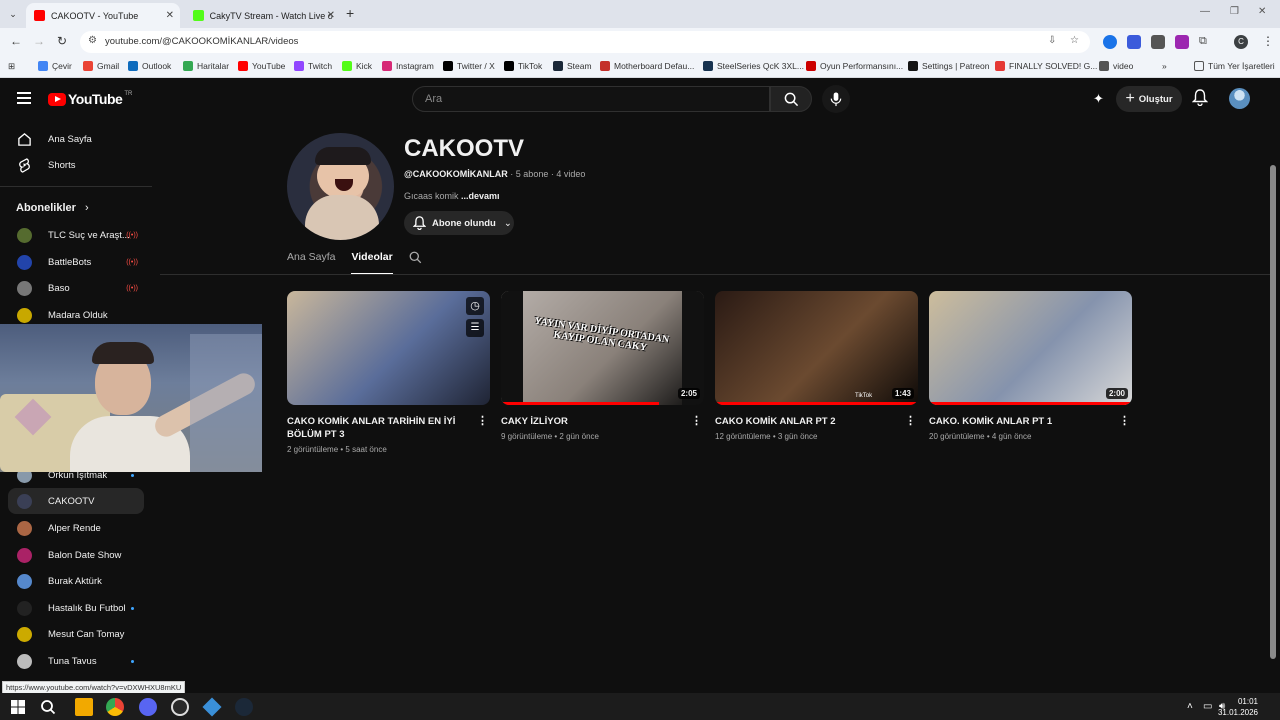 The width and height of the screenshot is (1280, 720). I want to click on create-button: + Oluştur, so click(1149, 99).